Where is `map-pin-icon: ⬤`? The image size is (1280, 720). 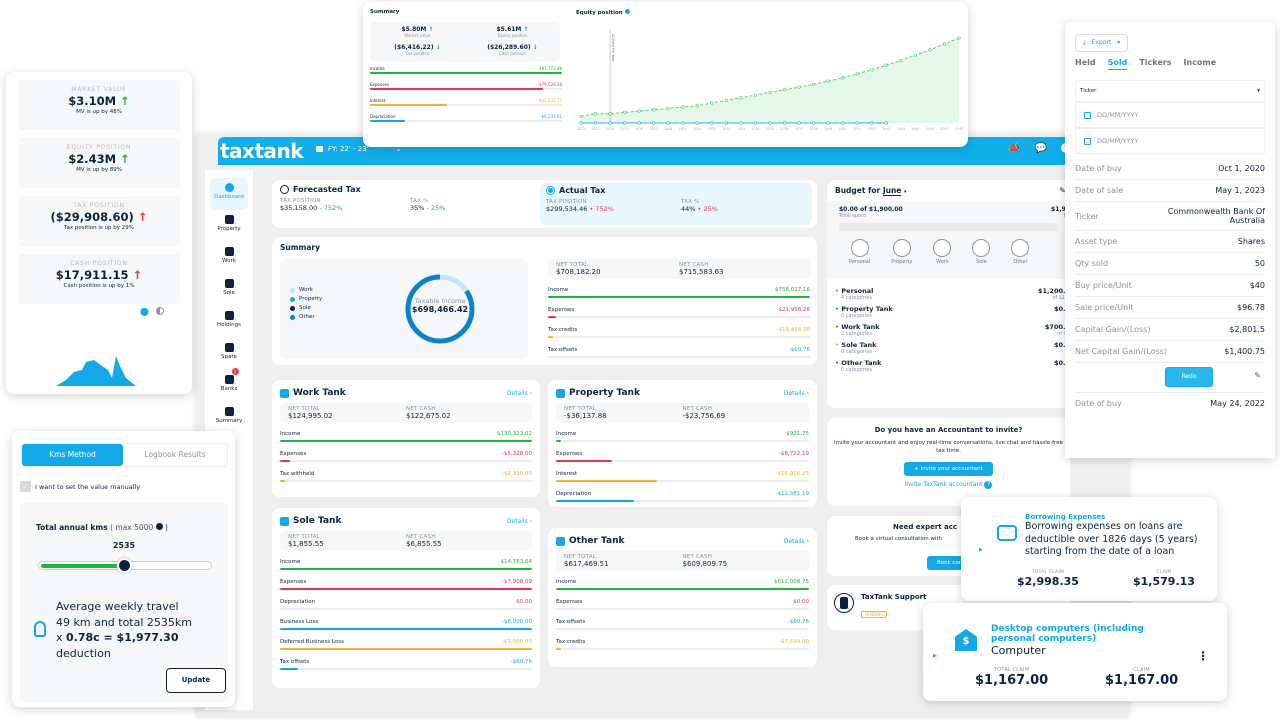 map-pin-icon: ⬤ is located at coordinates (144, 311).